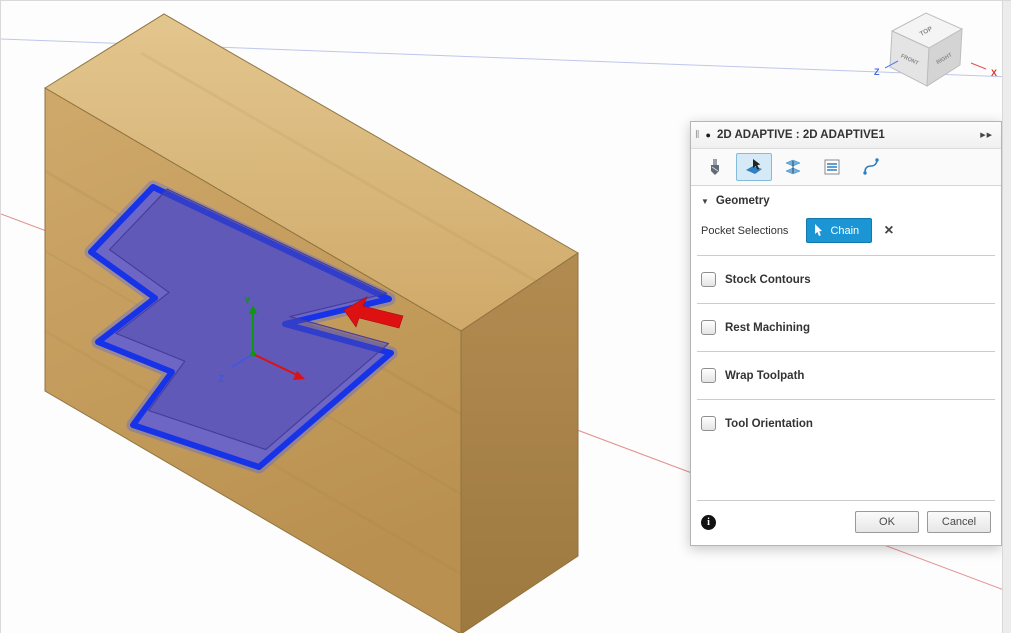 This screenshot has width=1011, height=633. I want to click on cursor-icon, so click(819, 230).